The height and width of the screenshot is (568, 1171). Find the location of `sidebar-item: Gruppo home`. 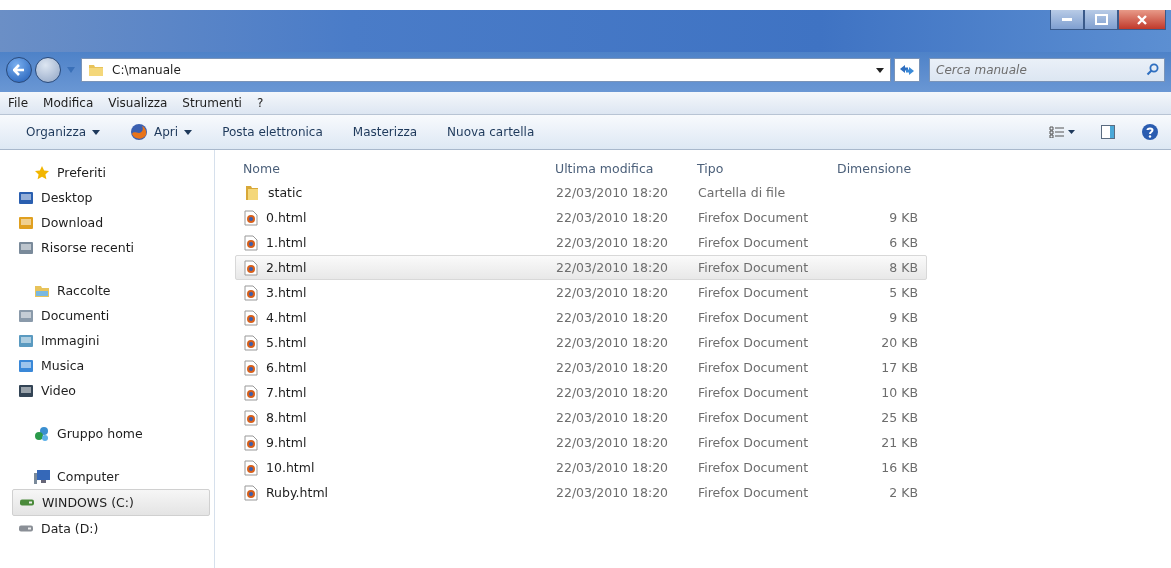

sidebar-item: Gruppo home is located at coordinates (119, 433).